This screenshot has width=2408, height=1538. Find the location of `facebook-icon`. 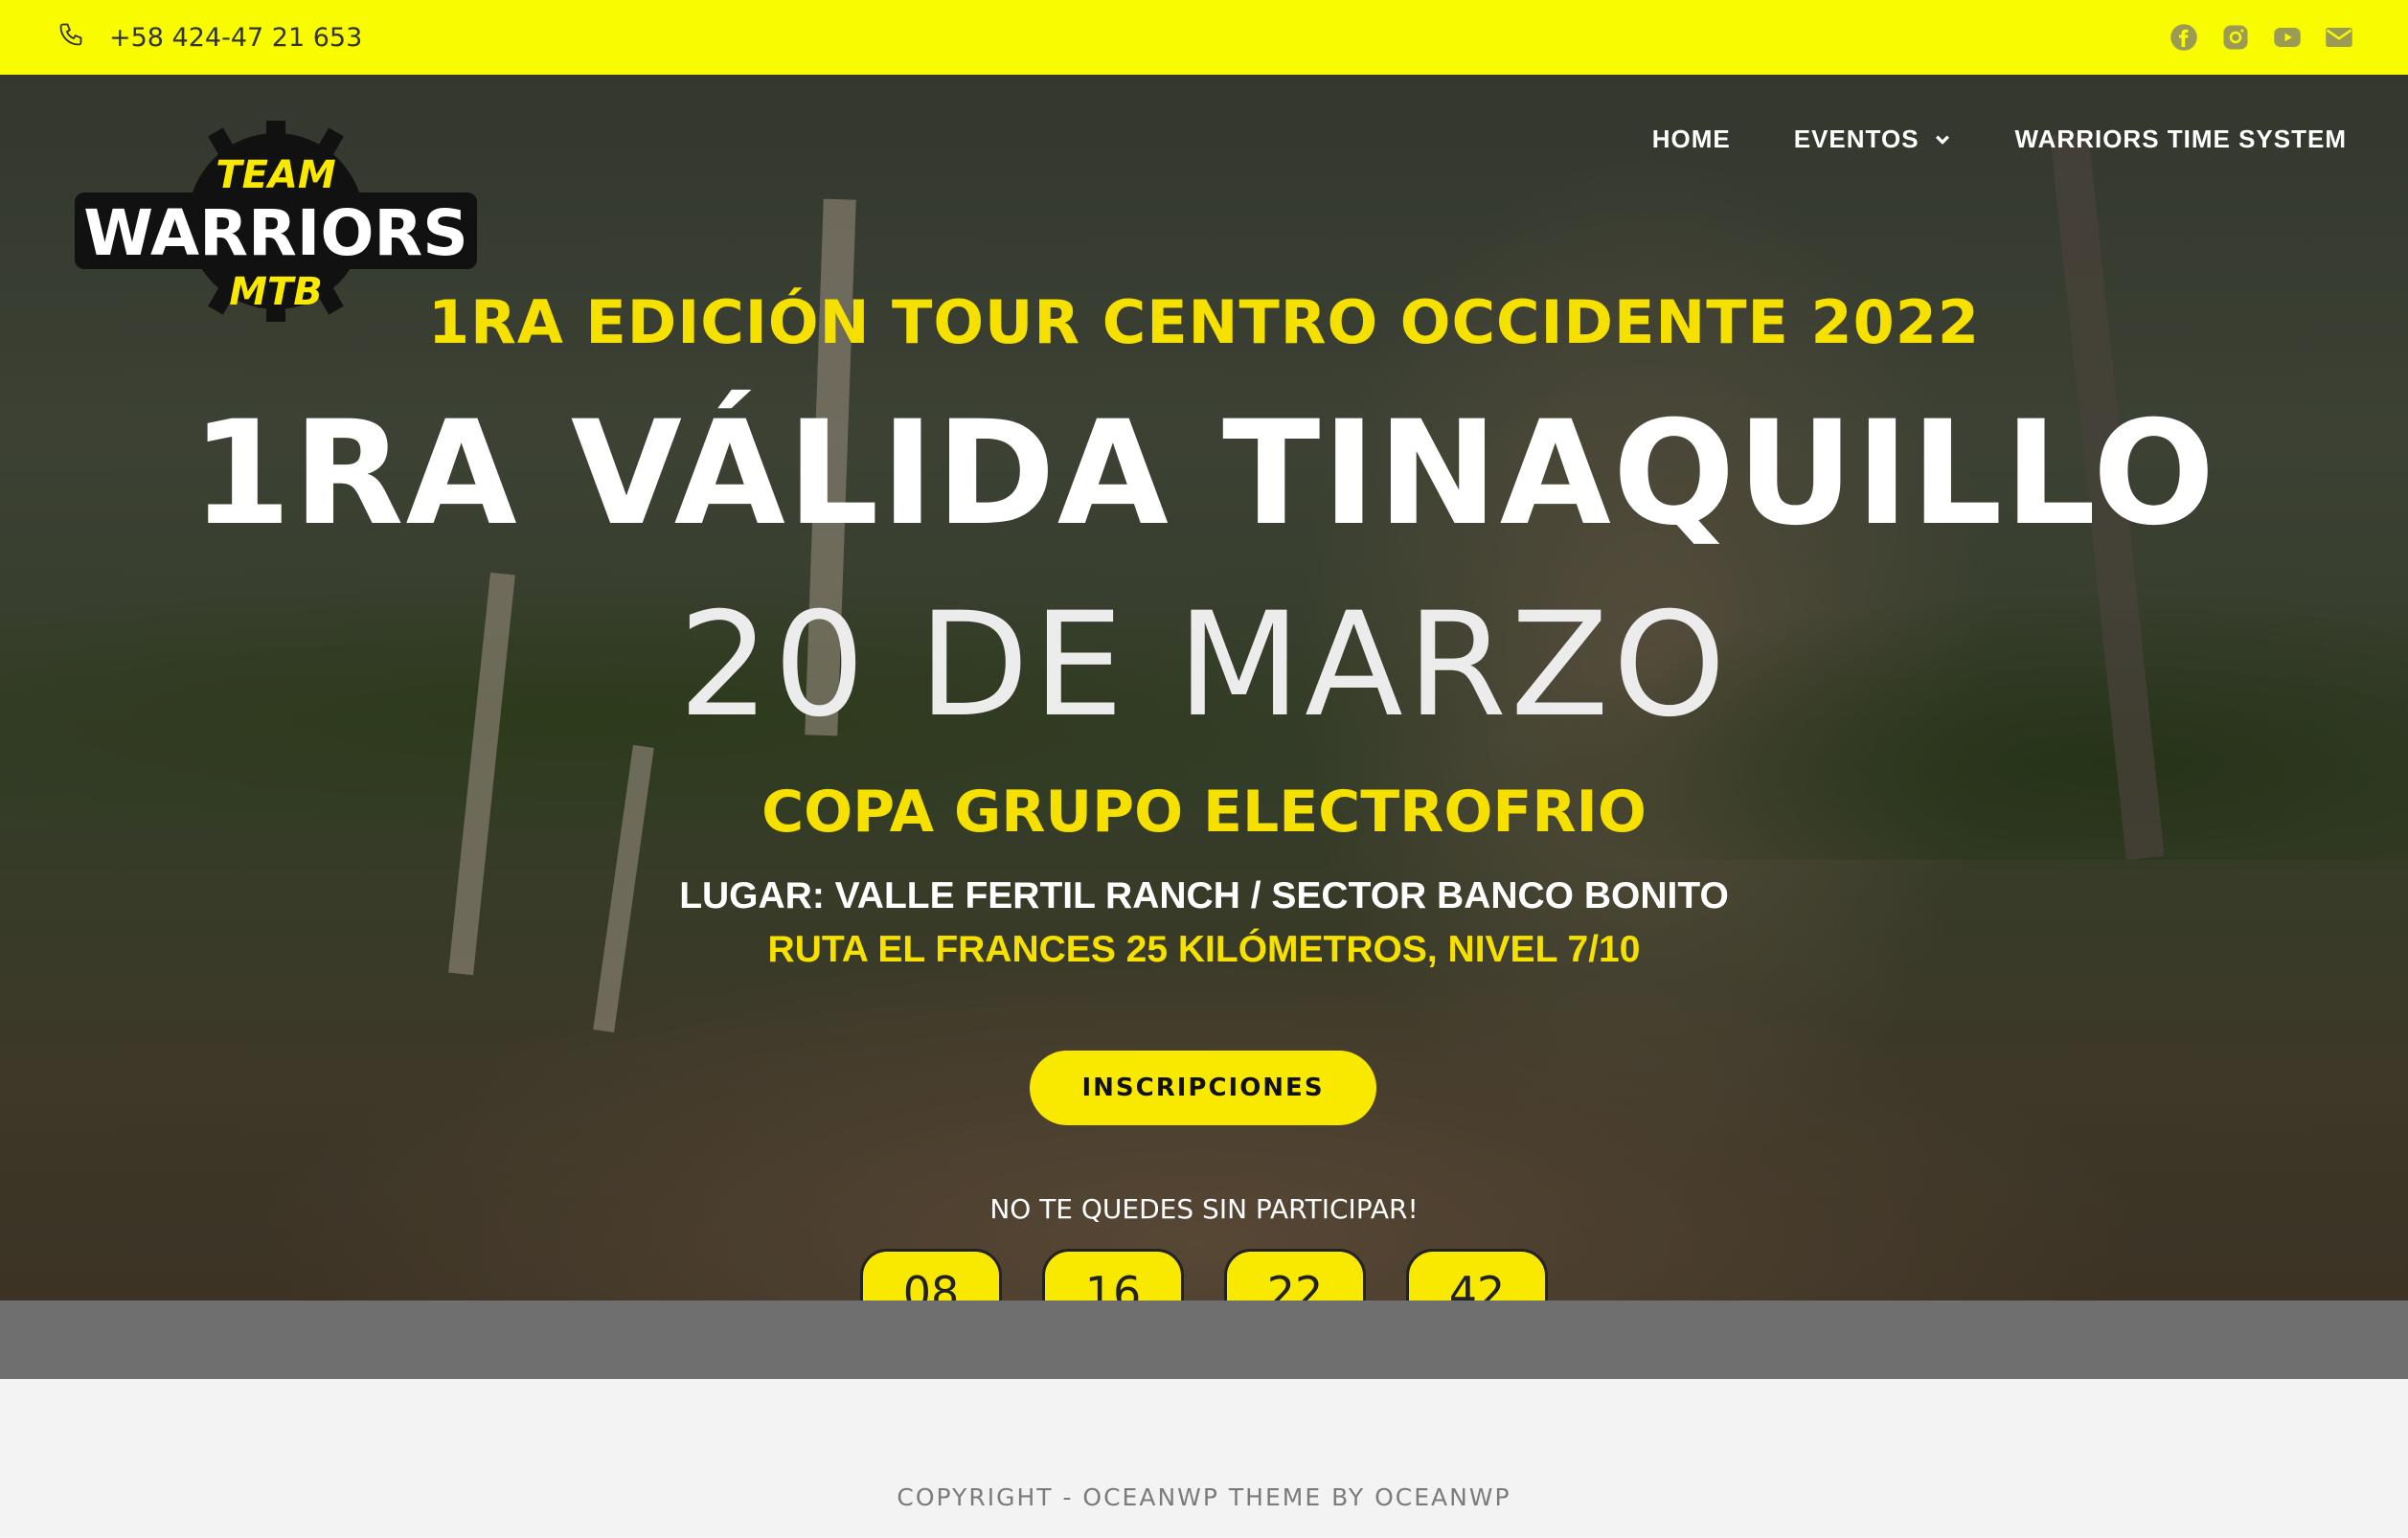

facebook-icon is located at coordinates (2184, 37).